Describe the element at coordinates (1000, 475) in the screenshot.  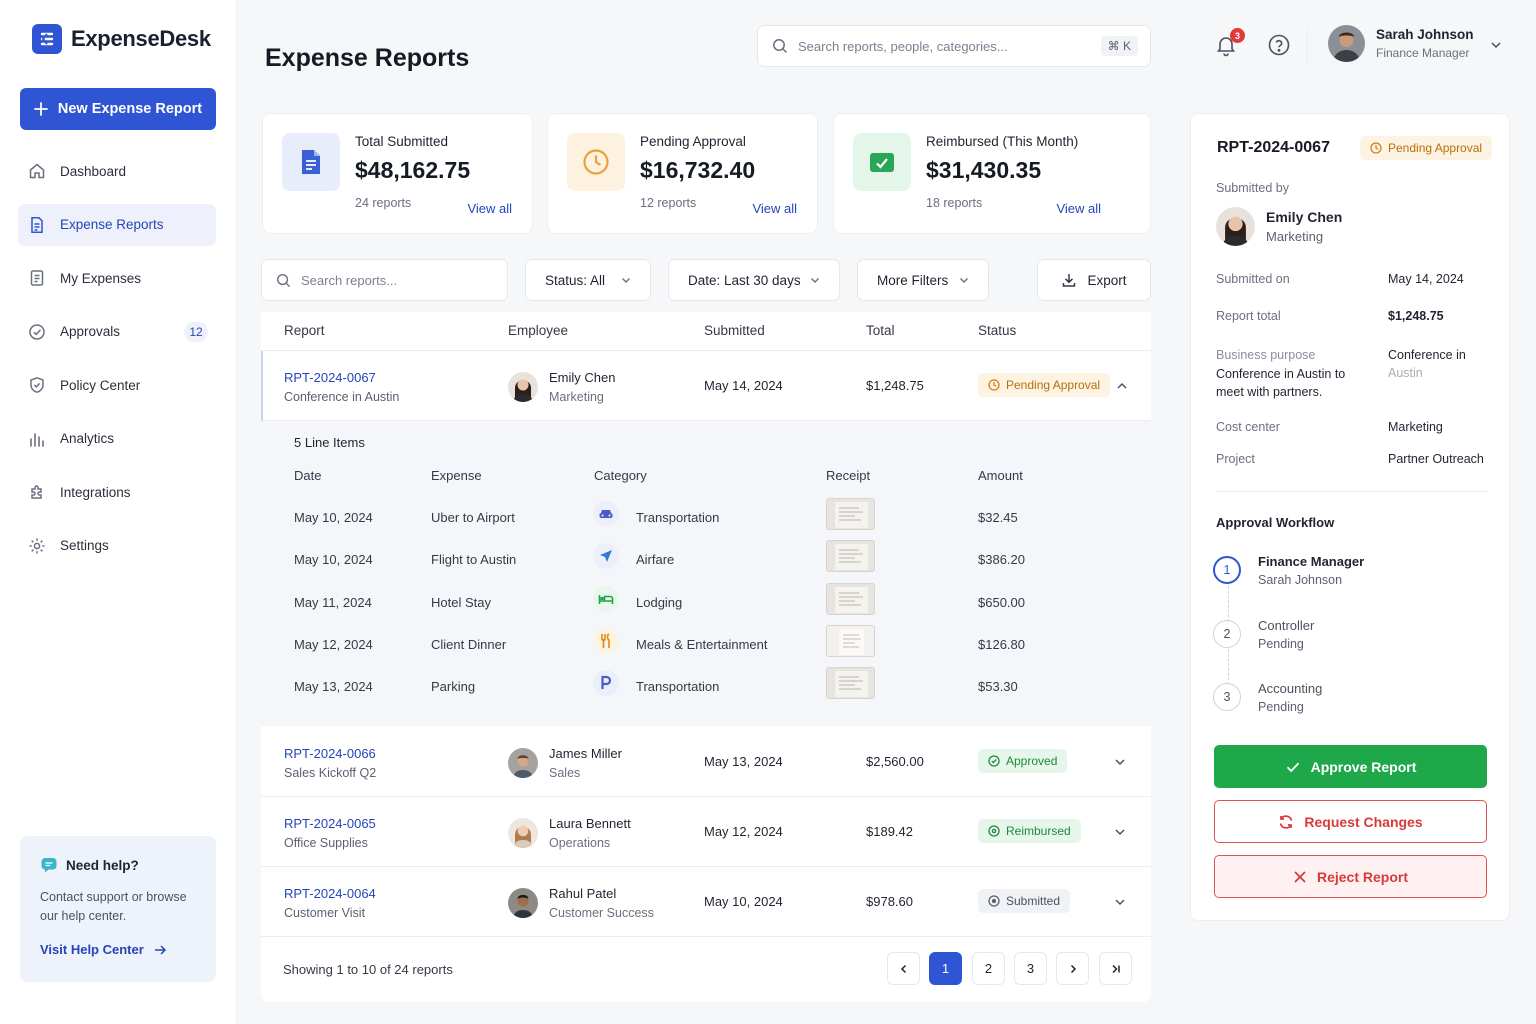
I see `line-header-amount: Amount` at that location.